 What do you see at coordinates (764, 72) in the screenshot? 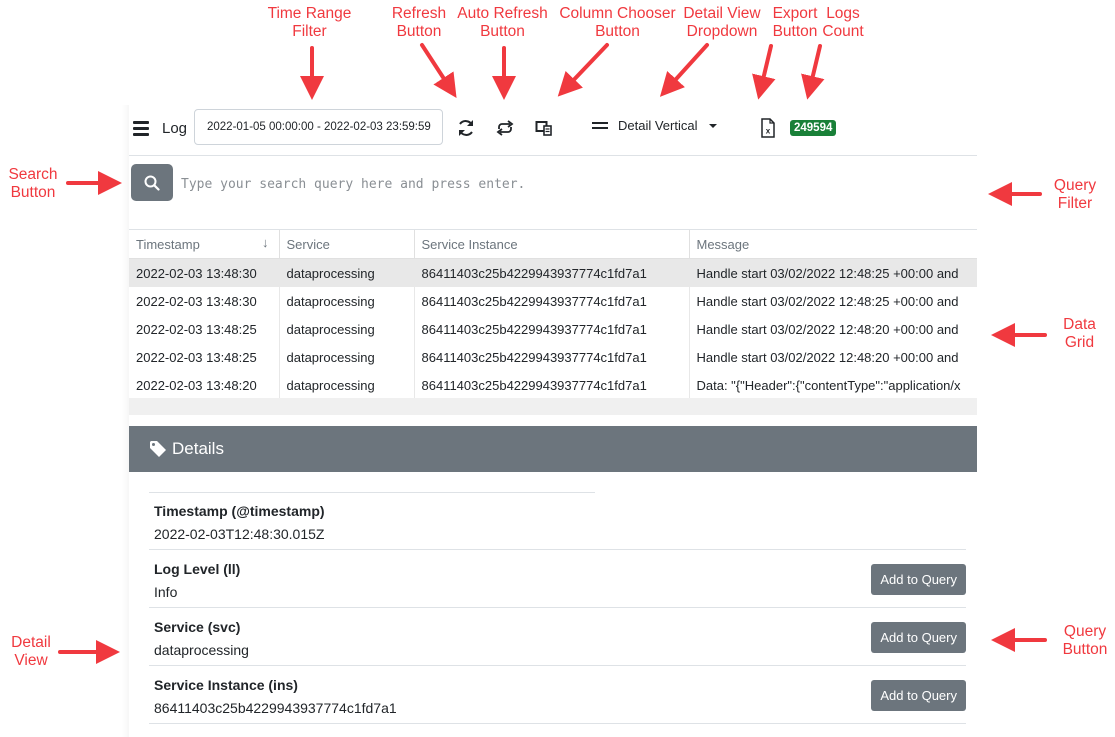
I see `arrow-export` at bounding box center [764, 72].